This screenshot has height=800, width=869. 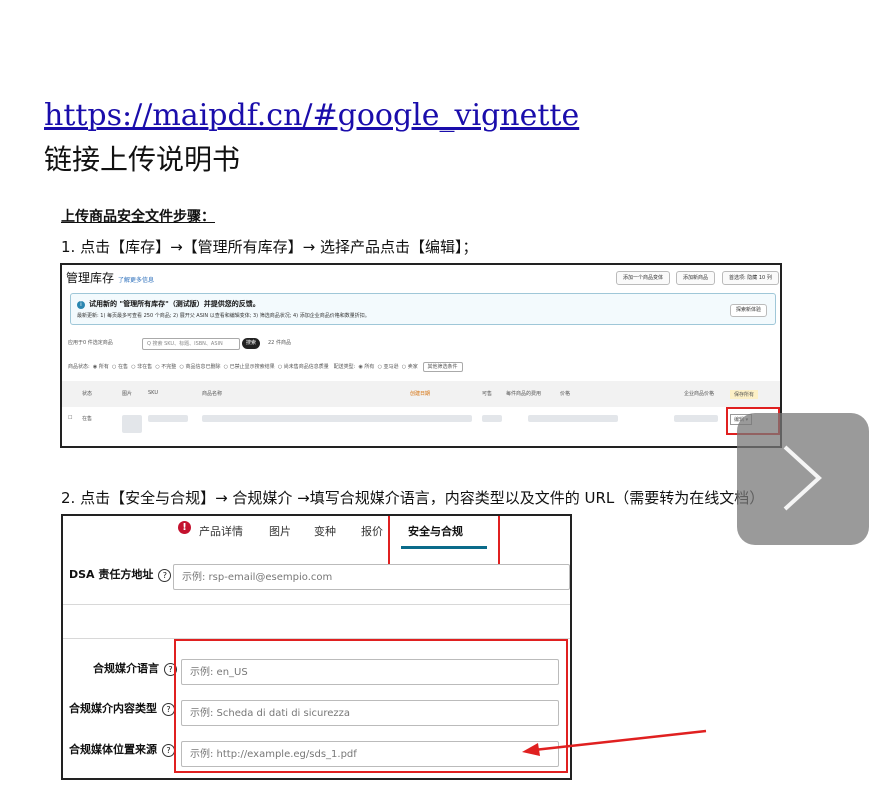 What do you see at coordinates (303, 367) in the screenshot?
I see `filter-quality: ○ 尚未售商品信息质量` at bounding box center [303, 367].